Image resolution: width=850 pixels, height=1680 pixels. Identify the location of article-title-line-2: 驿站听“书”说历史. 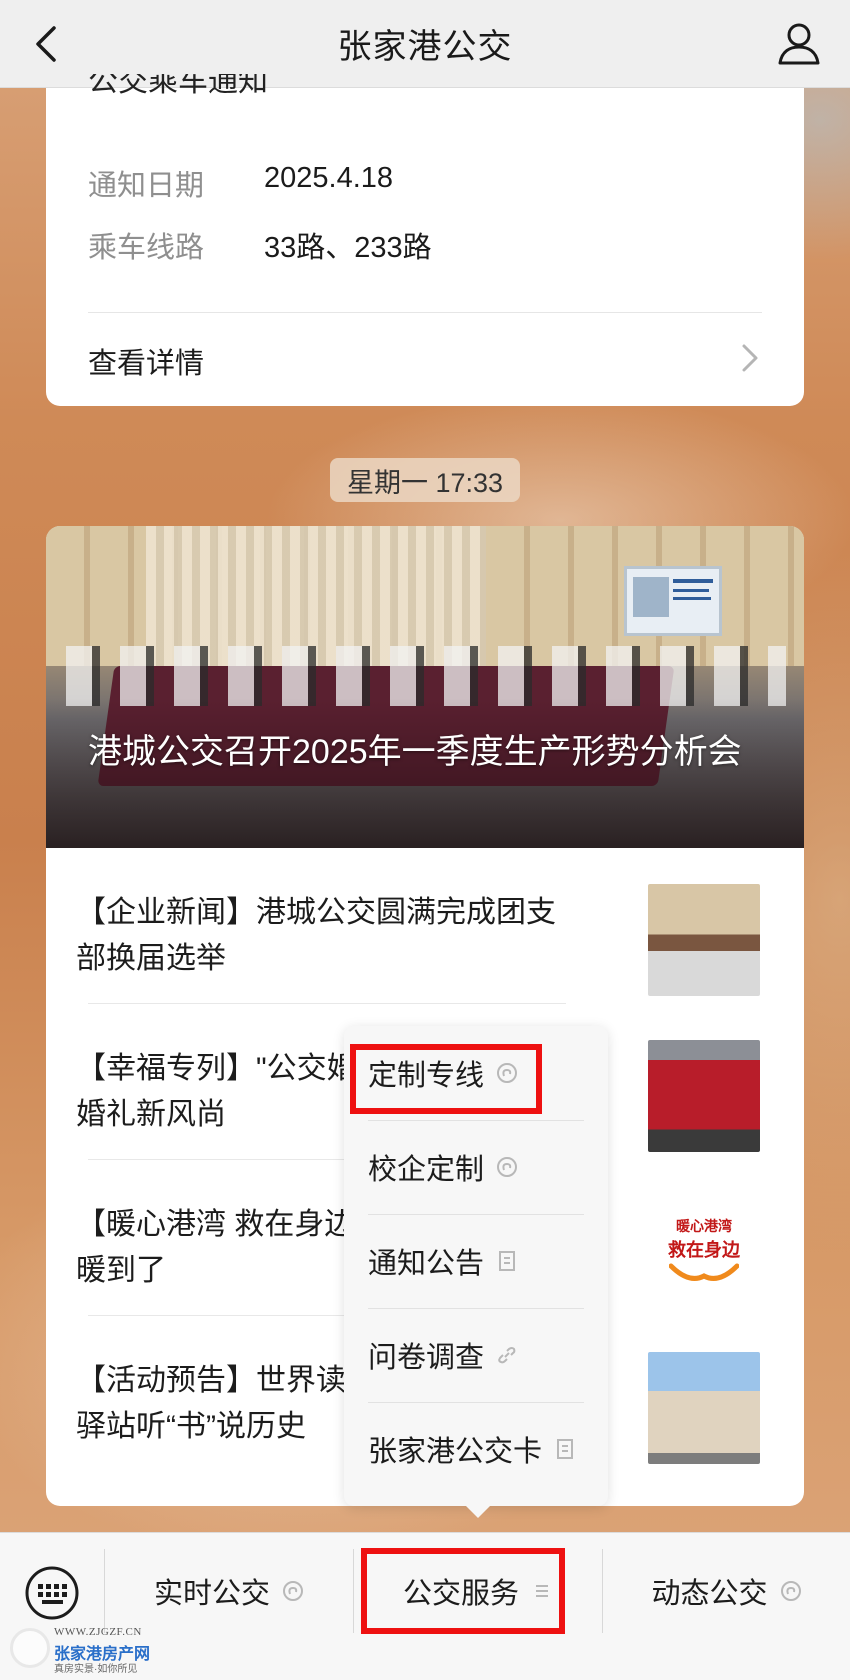
(191, 1426).